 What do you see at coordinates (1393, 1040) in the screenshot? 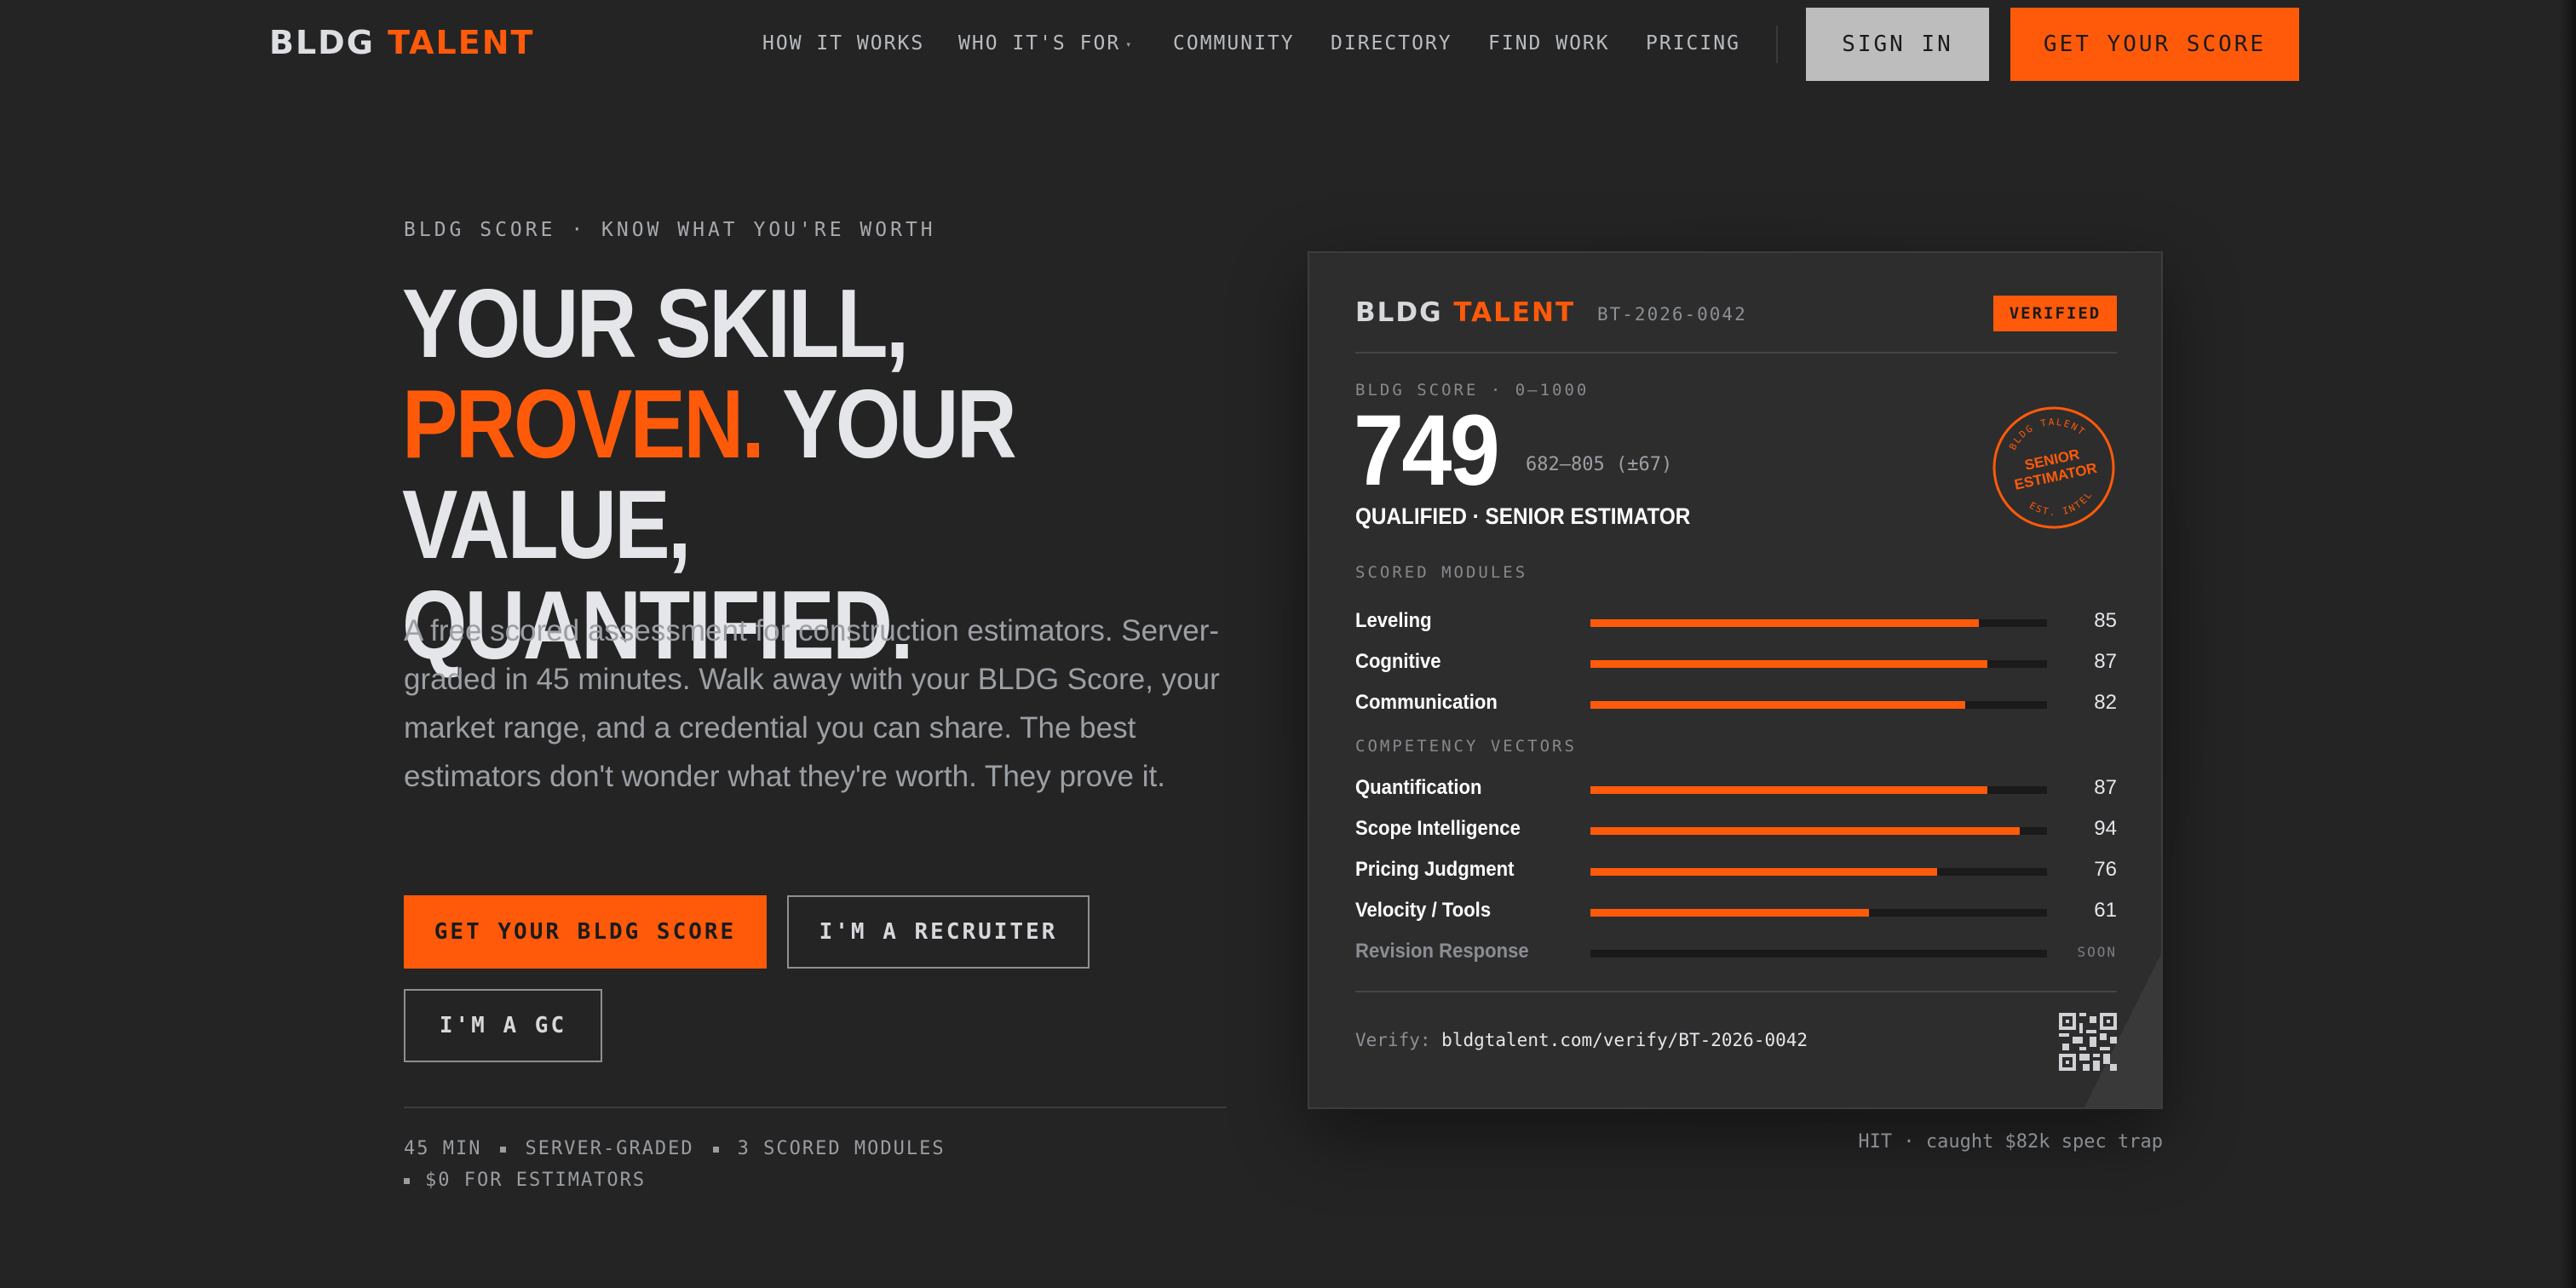
I see `verify-label: Verify:` at bounding box center [1393, 1040].